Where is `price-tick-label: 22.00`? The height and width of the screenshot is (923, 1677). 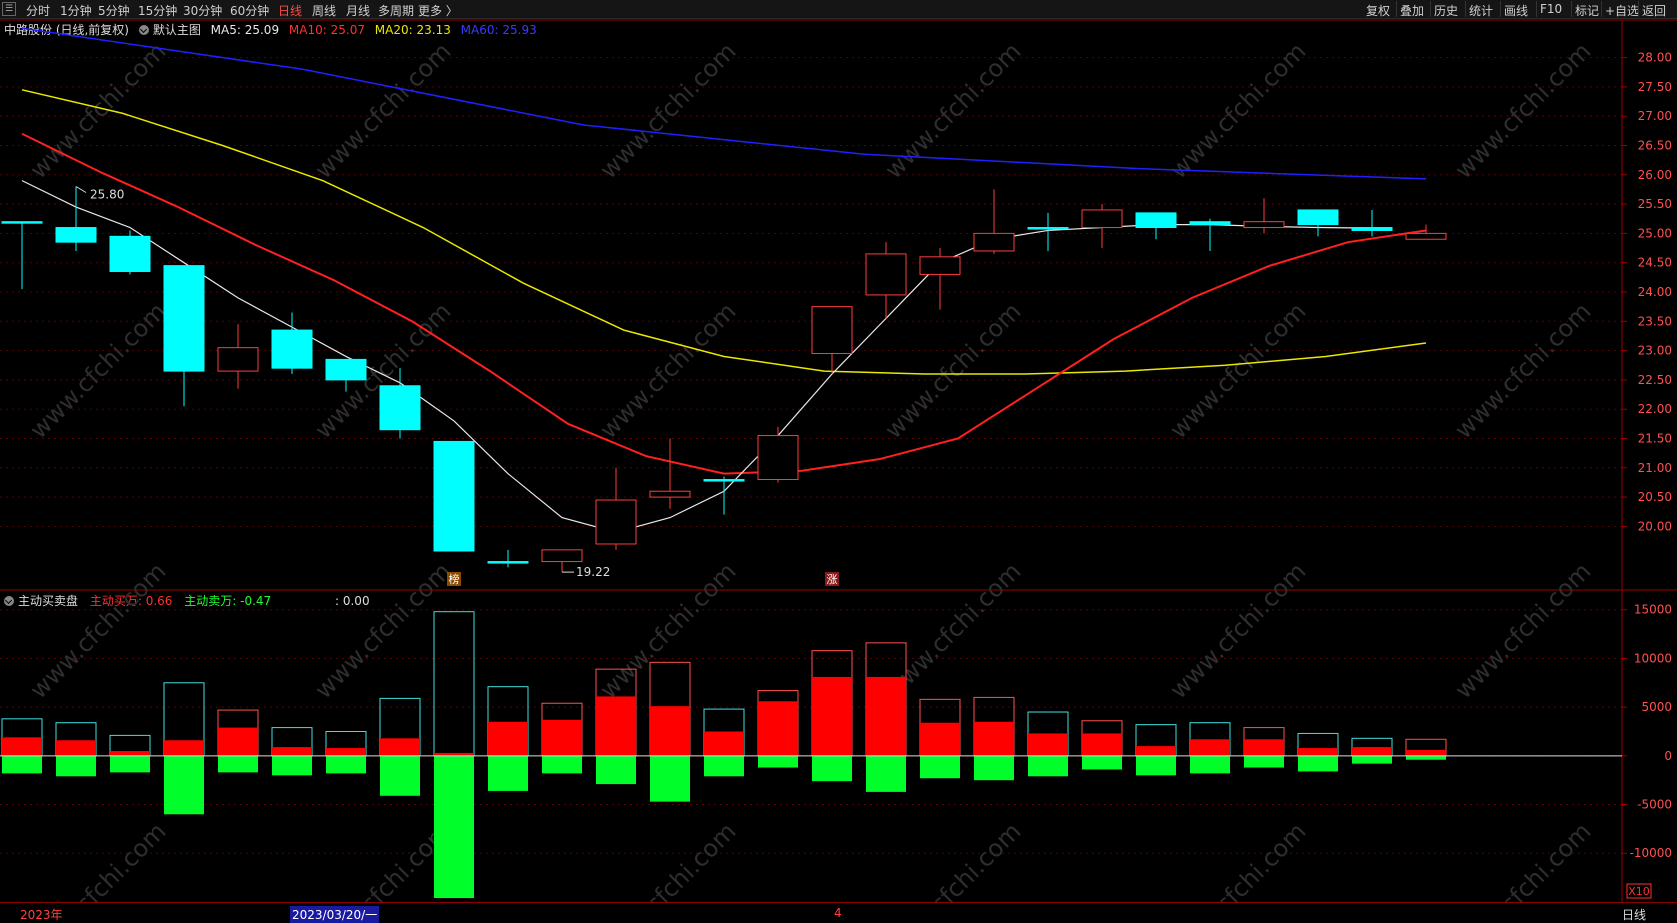 price-tick-label: 22.00 is located at coordinates (1655, 409).